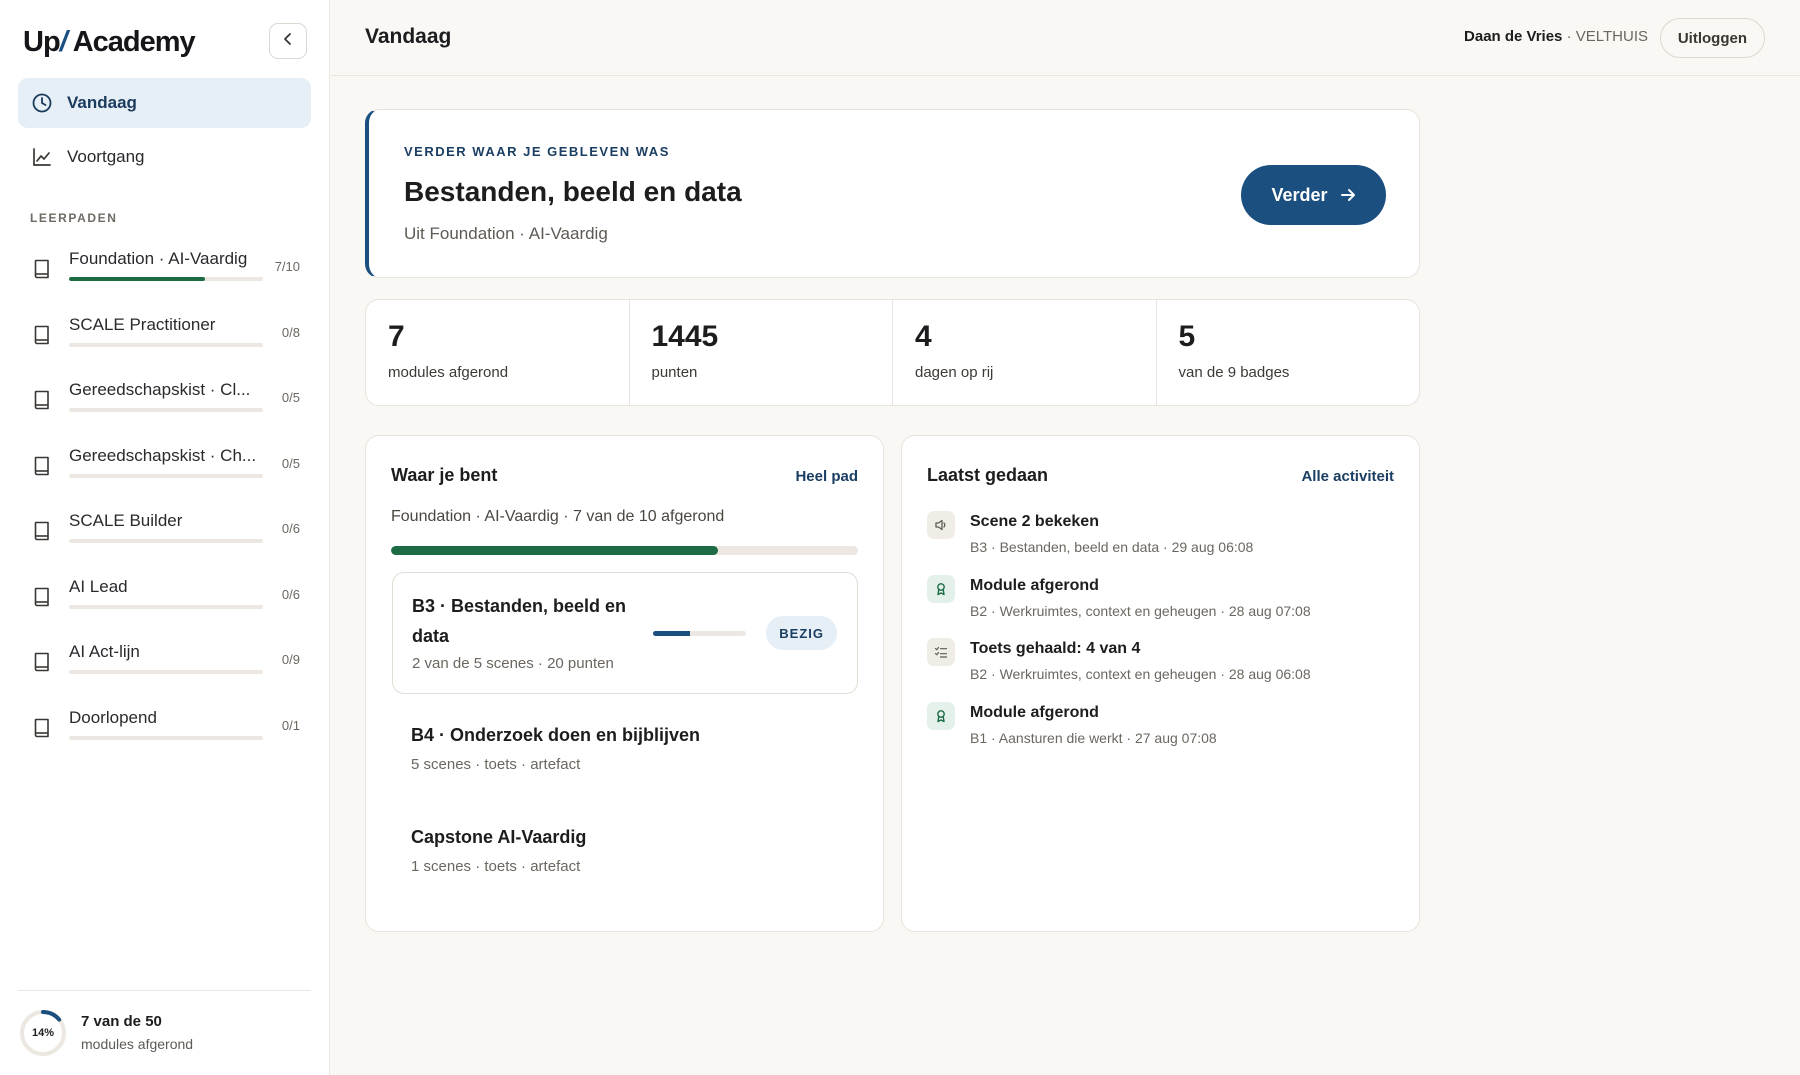 The width and height of the screenshot is (1800, 1075). What do you see at coordinates (113, 717) in the screenshot?
I see `path-name: Doorlopend` at bounding box center [113, 717].